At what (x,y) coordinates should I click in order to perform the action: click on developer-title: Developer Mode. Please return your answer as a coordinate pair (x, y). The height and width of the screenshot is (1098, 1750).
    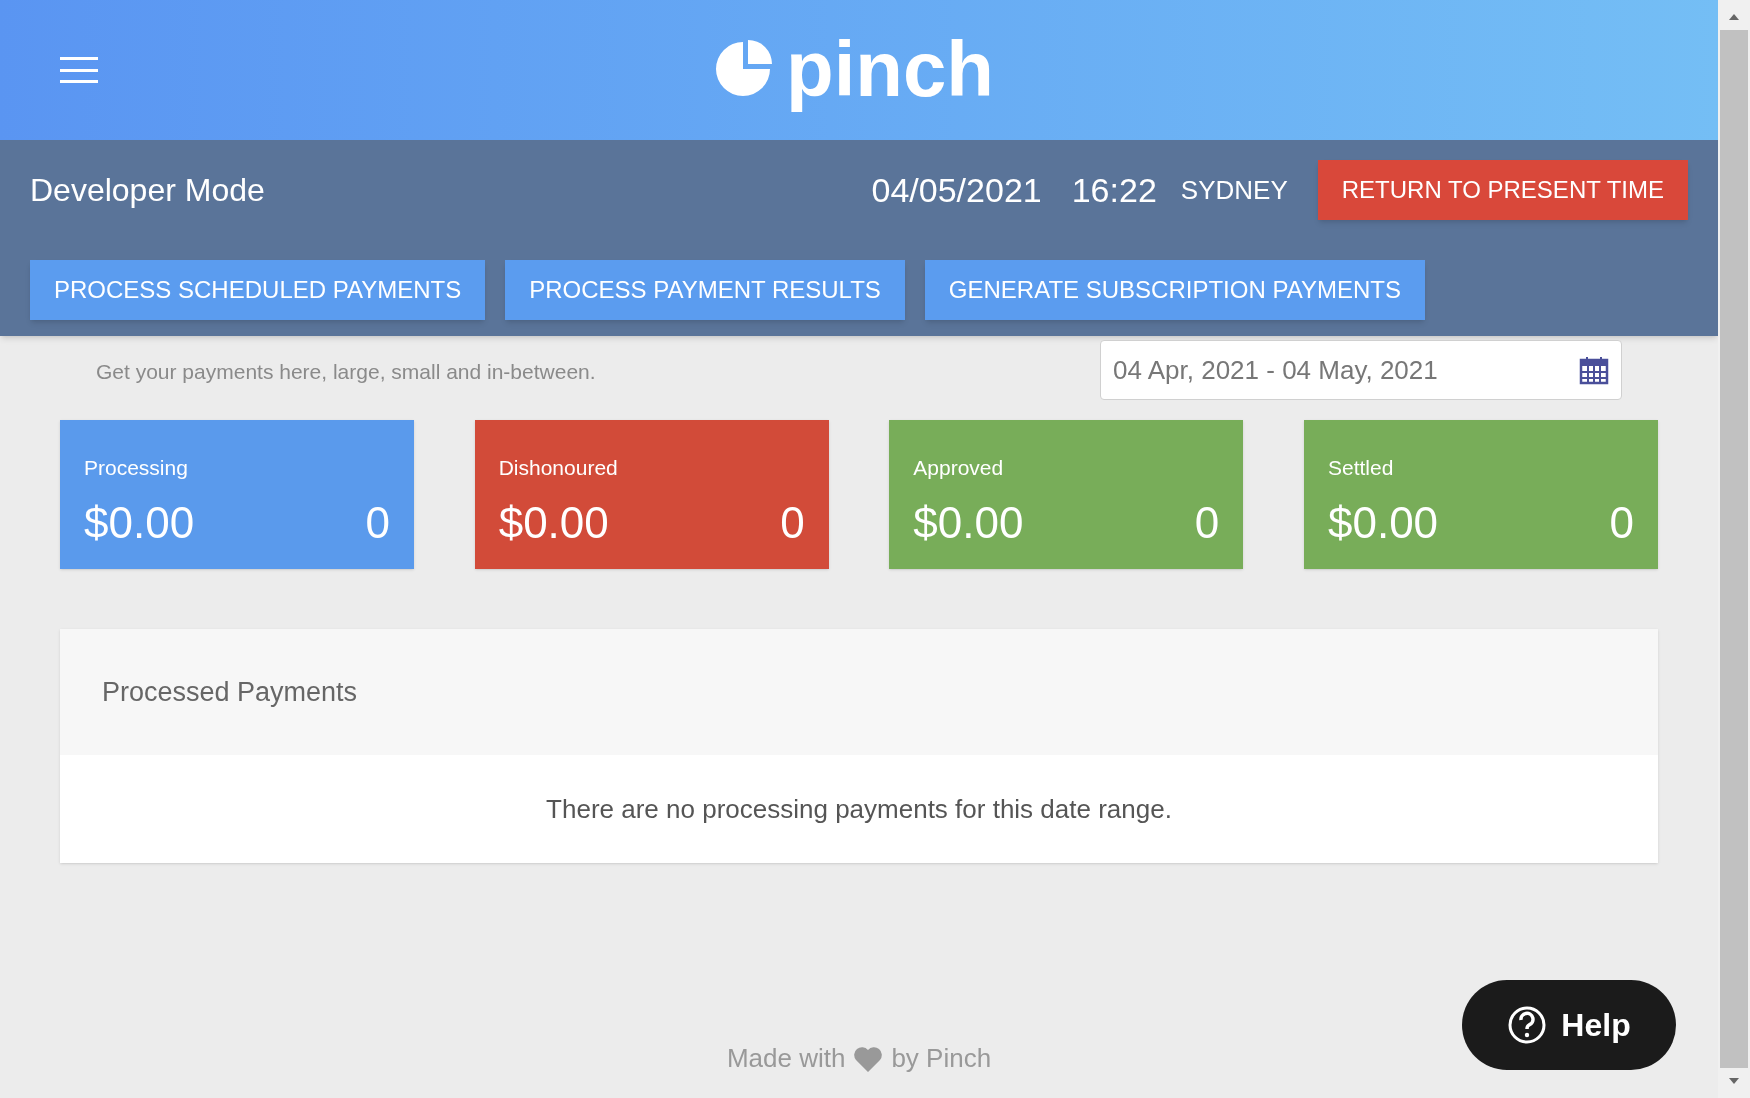
    Looking at the image, I should click on (147, 190).